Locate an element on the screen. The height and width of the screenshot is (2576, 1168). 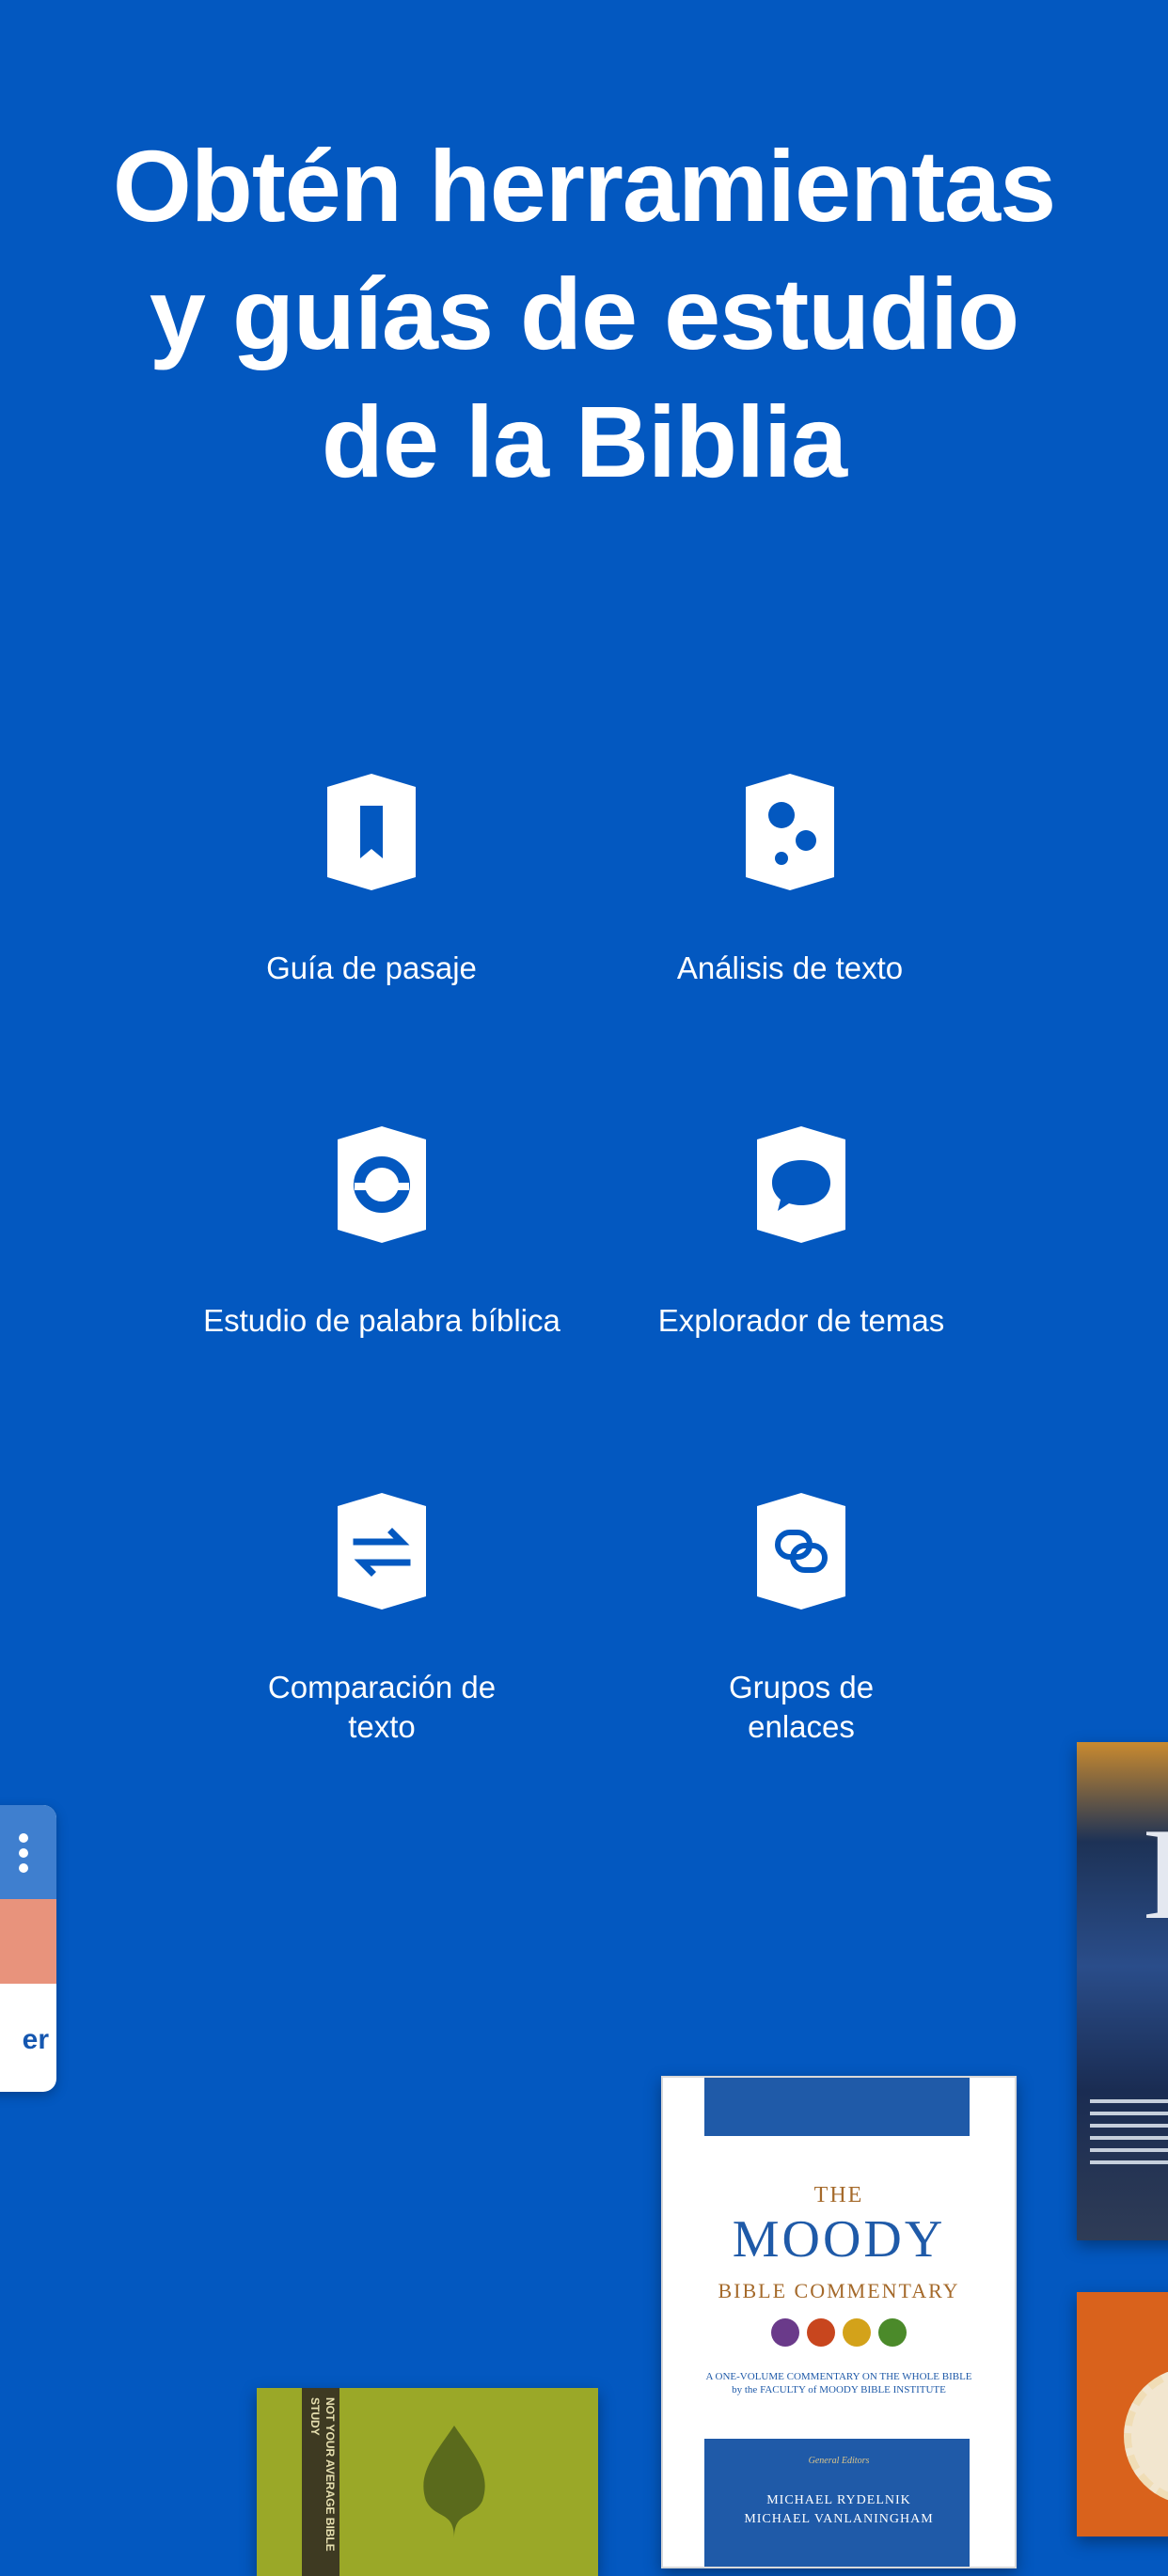
headline-line-1: Obtén herramientas is located at coordinates (584, 186).